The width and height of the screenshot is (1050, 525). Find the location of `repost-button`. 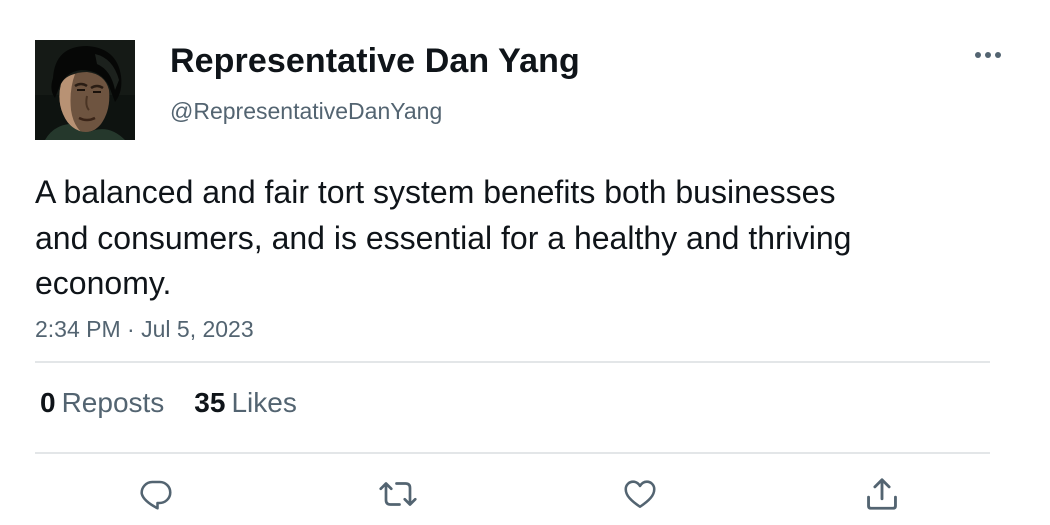

repost-button is located at coordinates (398, 494).